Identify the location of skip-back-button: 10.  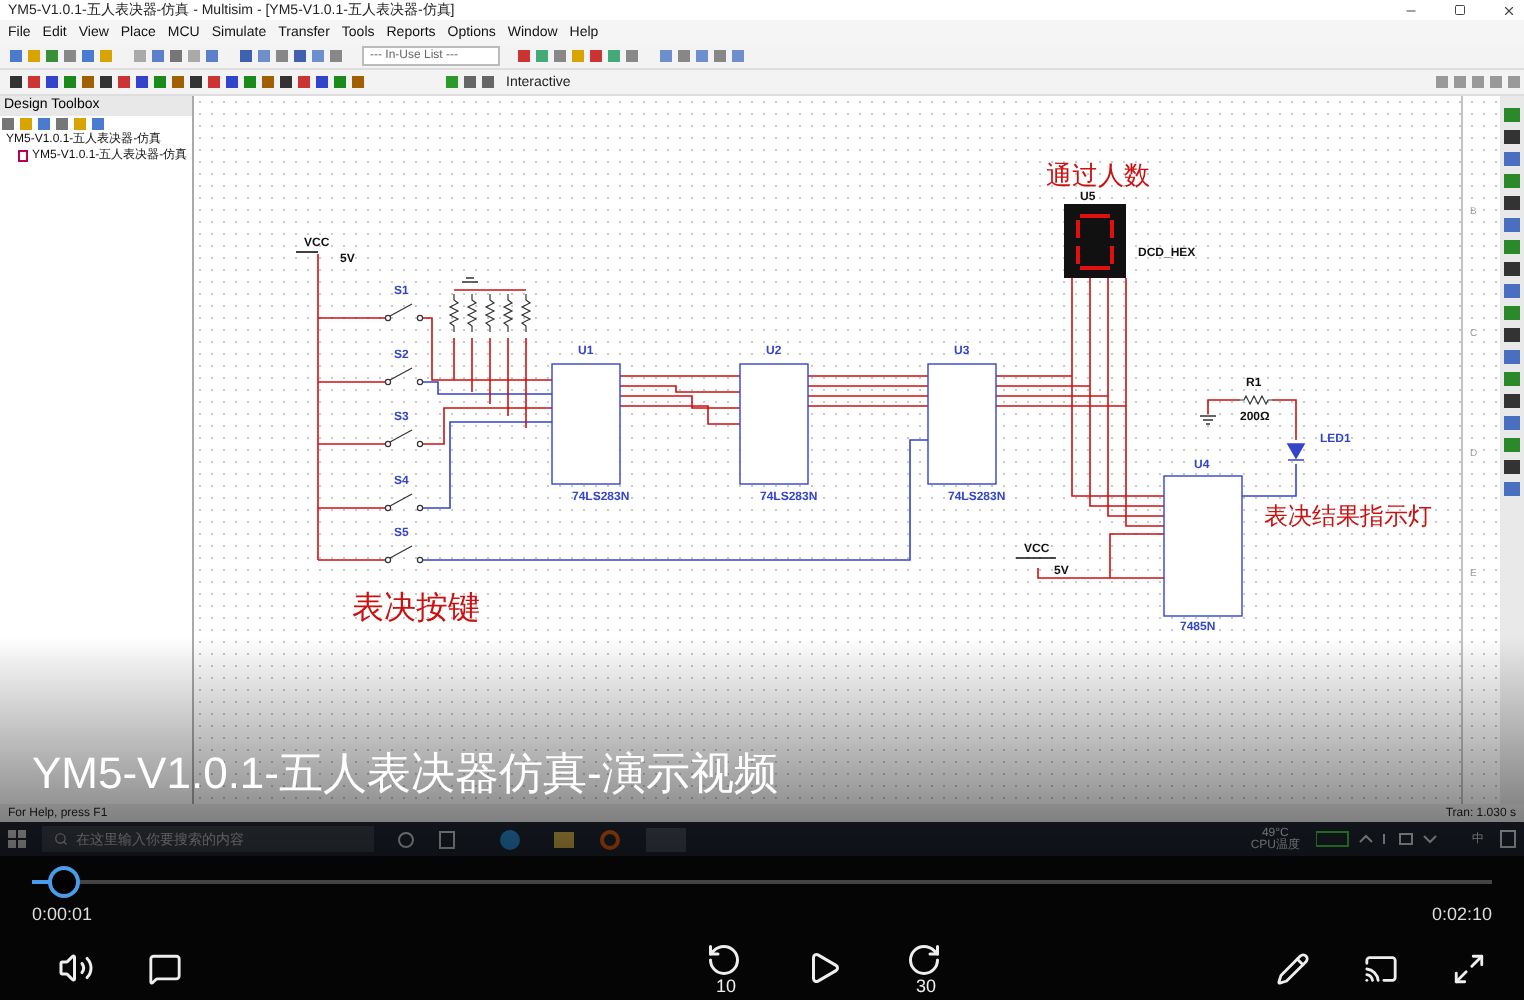
(724, 968).